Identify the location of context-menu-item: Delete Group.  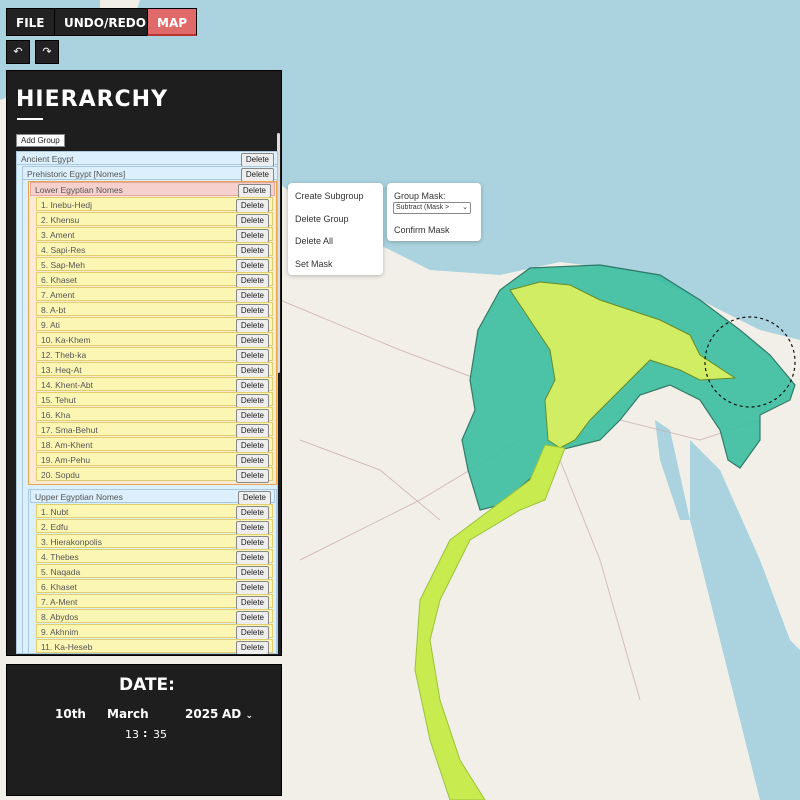
(322, 219).